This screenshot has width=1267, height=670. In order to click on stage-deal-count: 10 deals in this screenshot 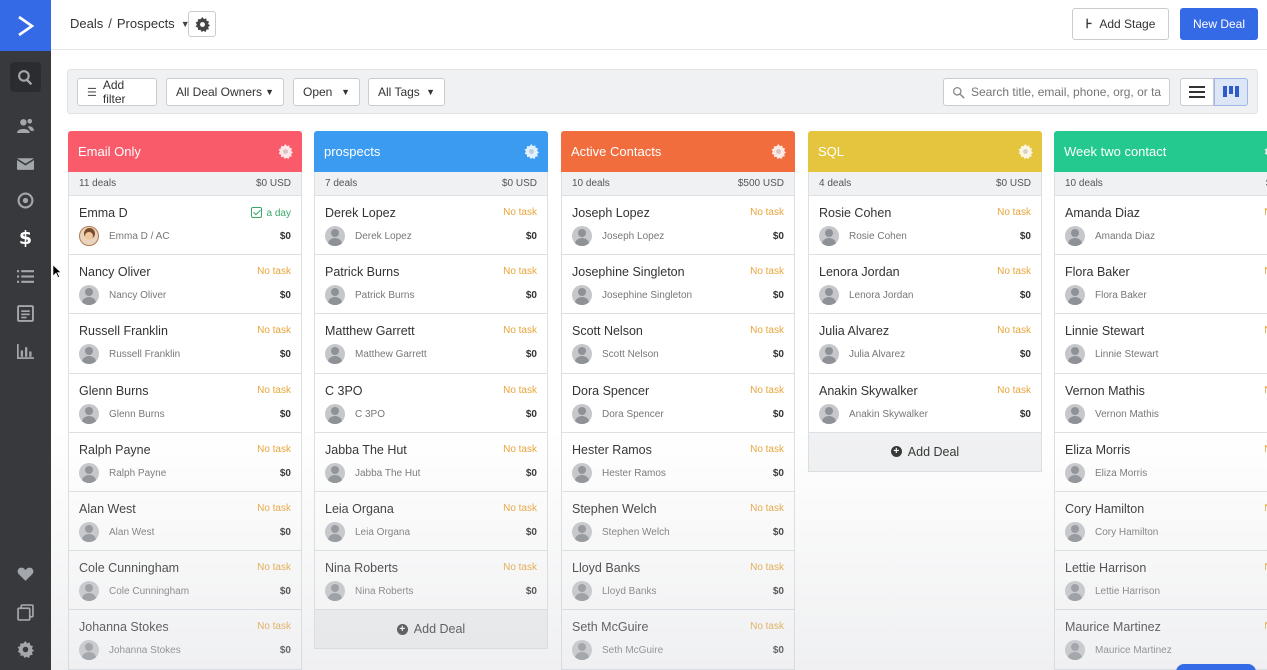, I will do `click(1084, 183)`.